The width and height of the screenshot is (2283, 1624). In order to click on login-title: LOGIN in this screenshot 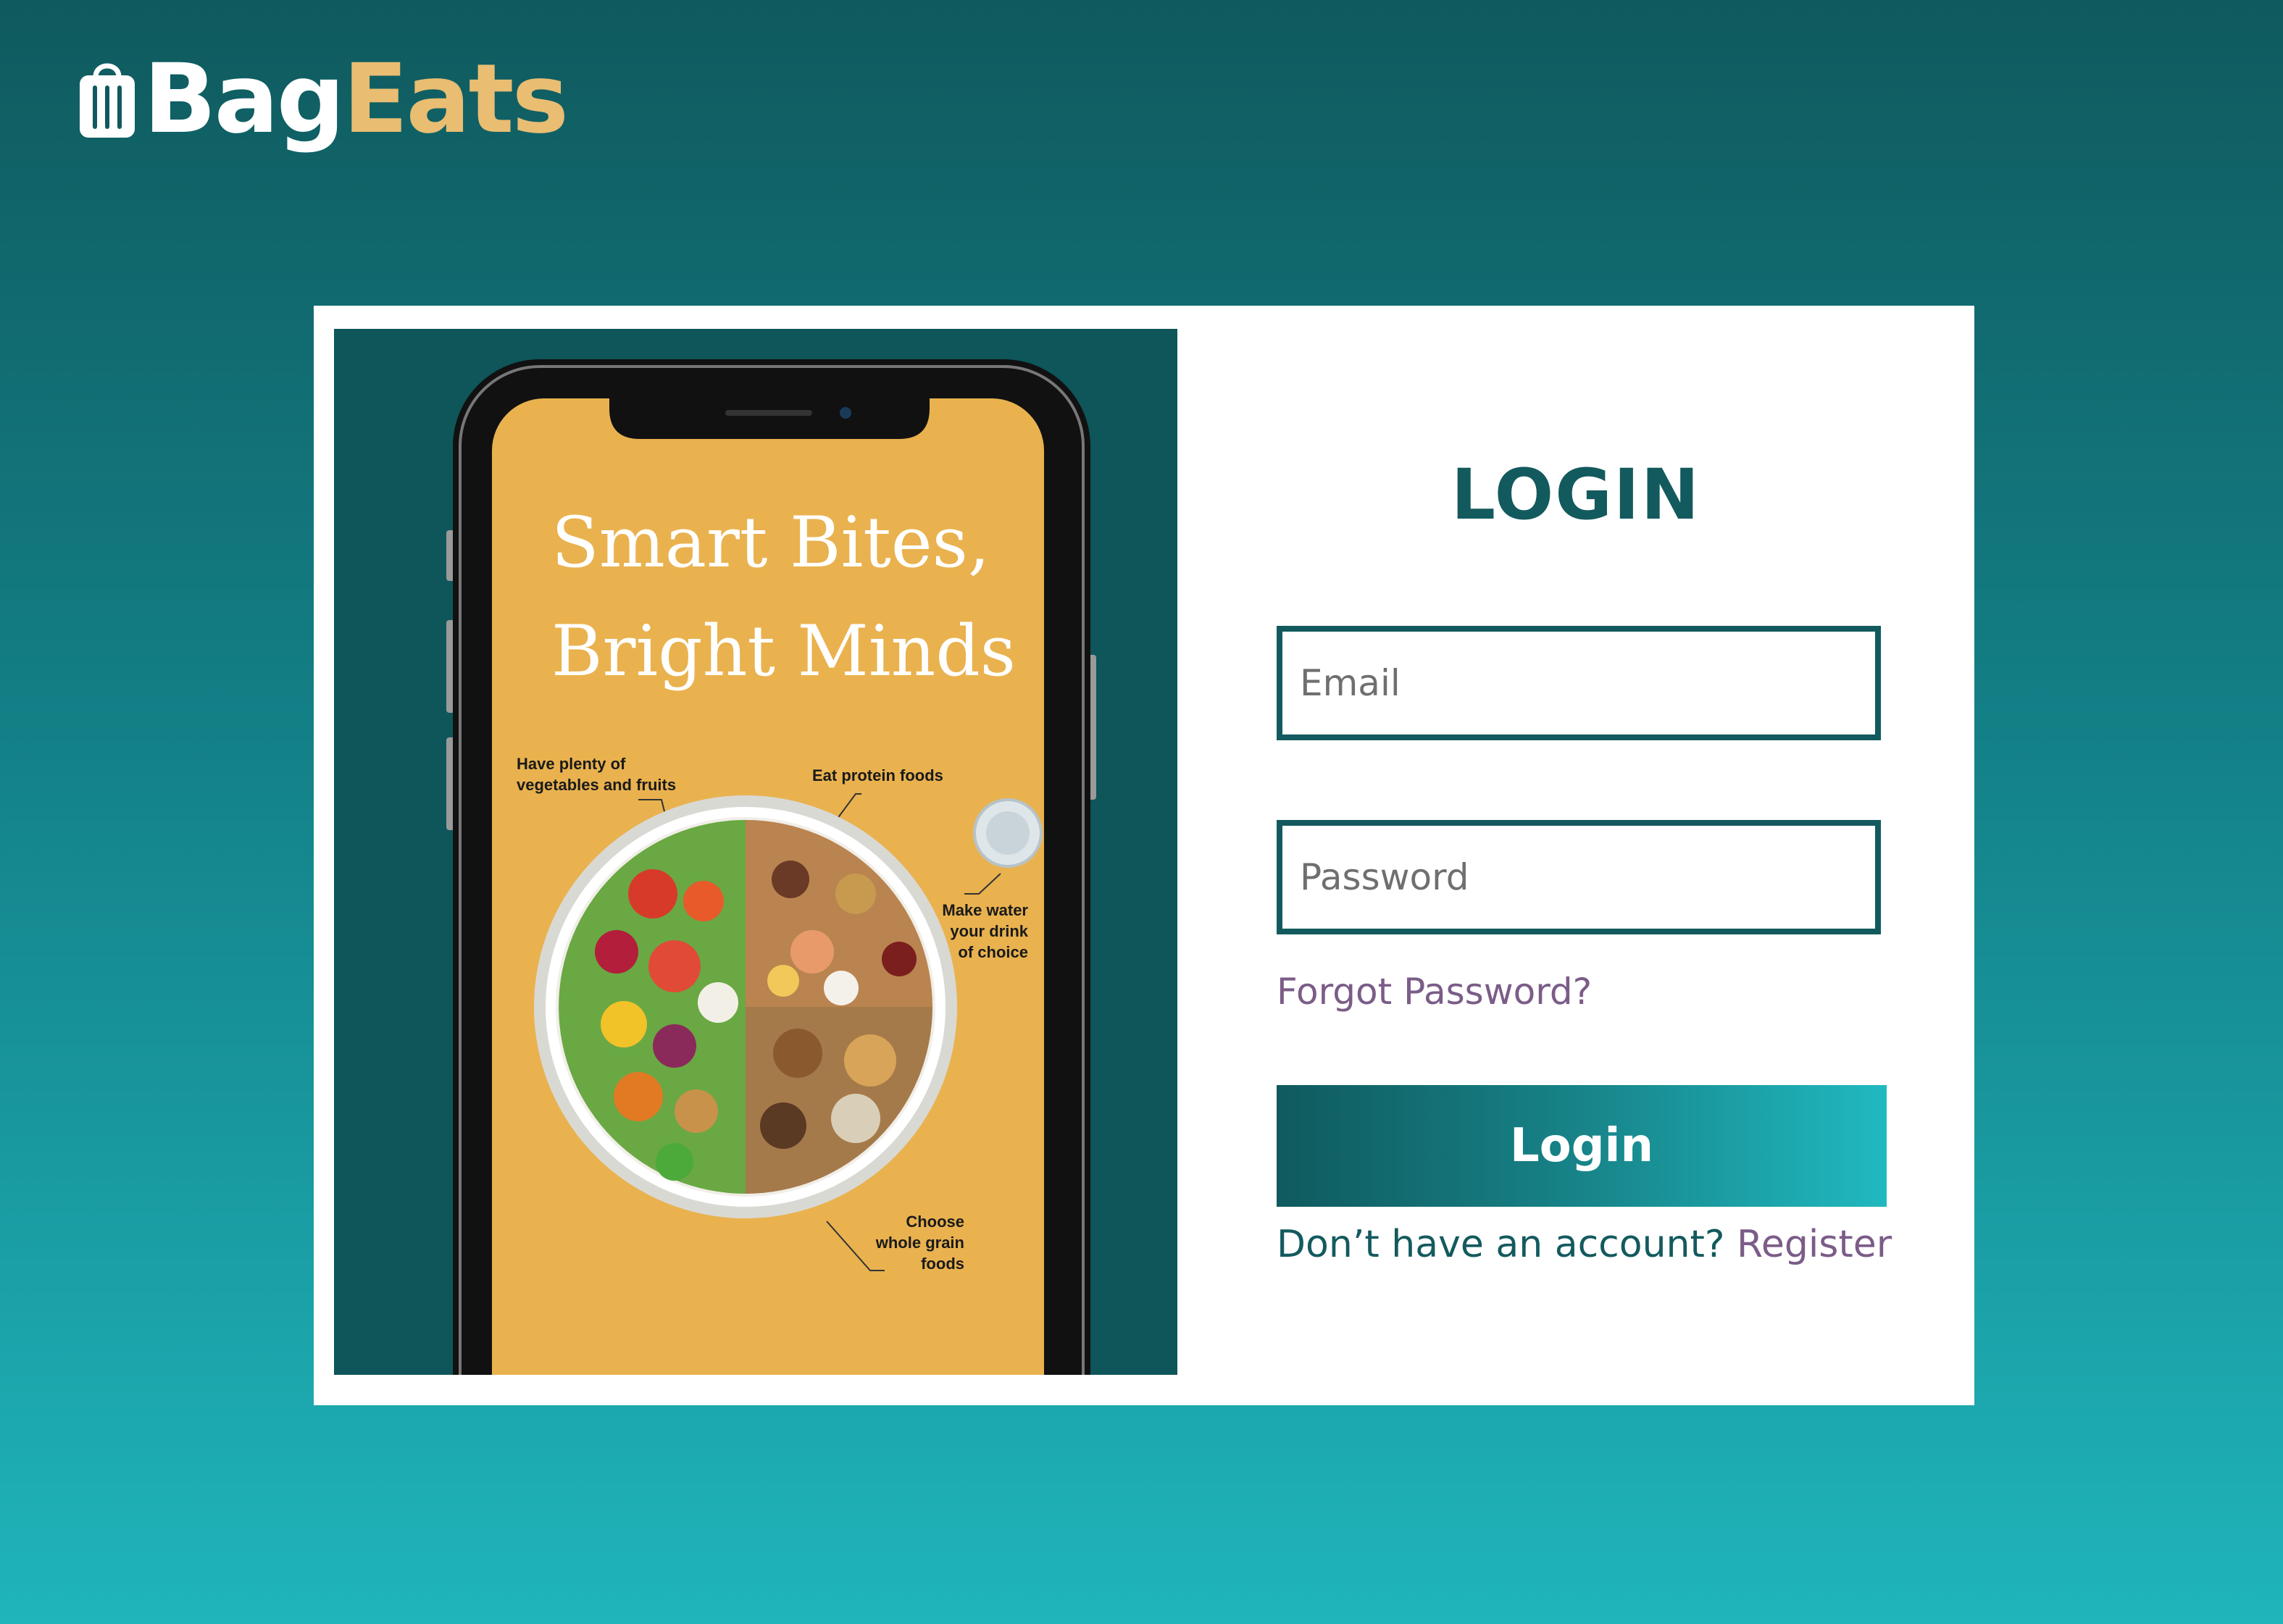, I will do `click(1576, 494)`.